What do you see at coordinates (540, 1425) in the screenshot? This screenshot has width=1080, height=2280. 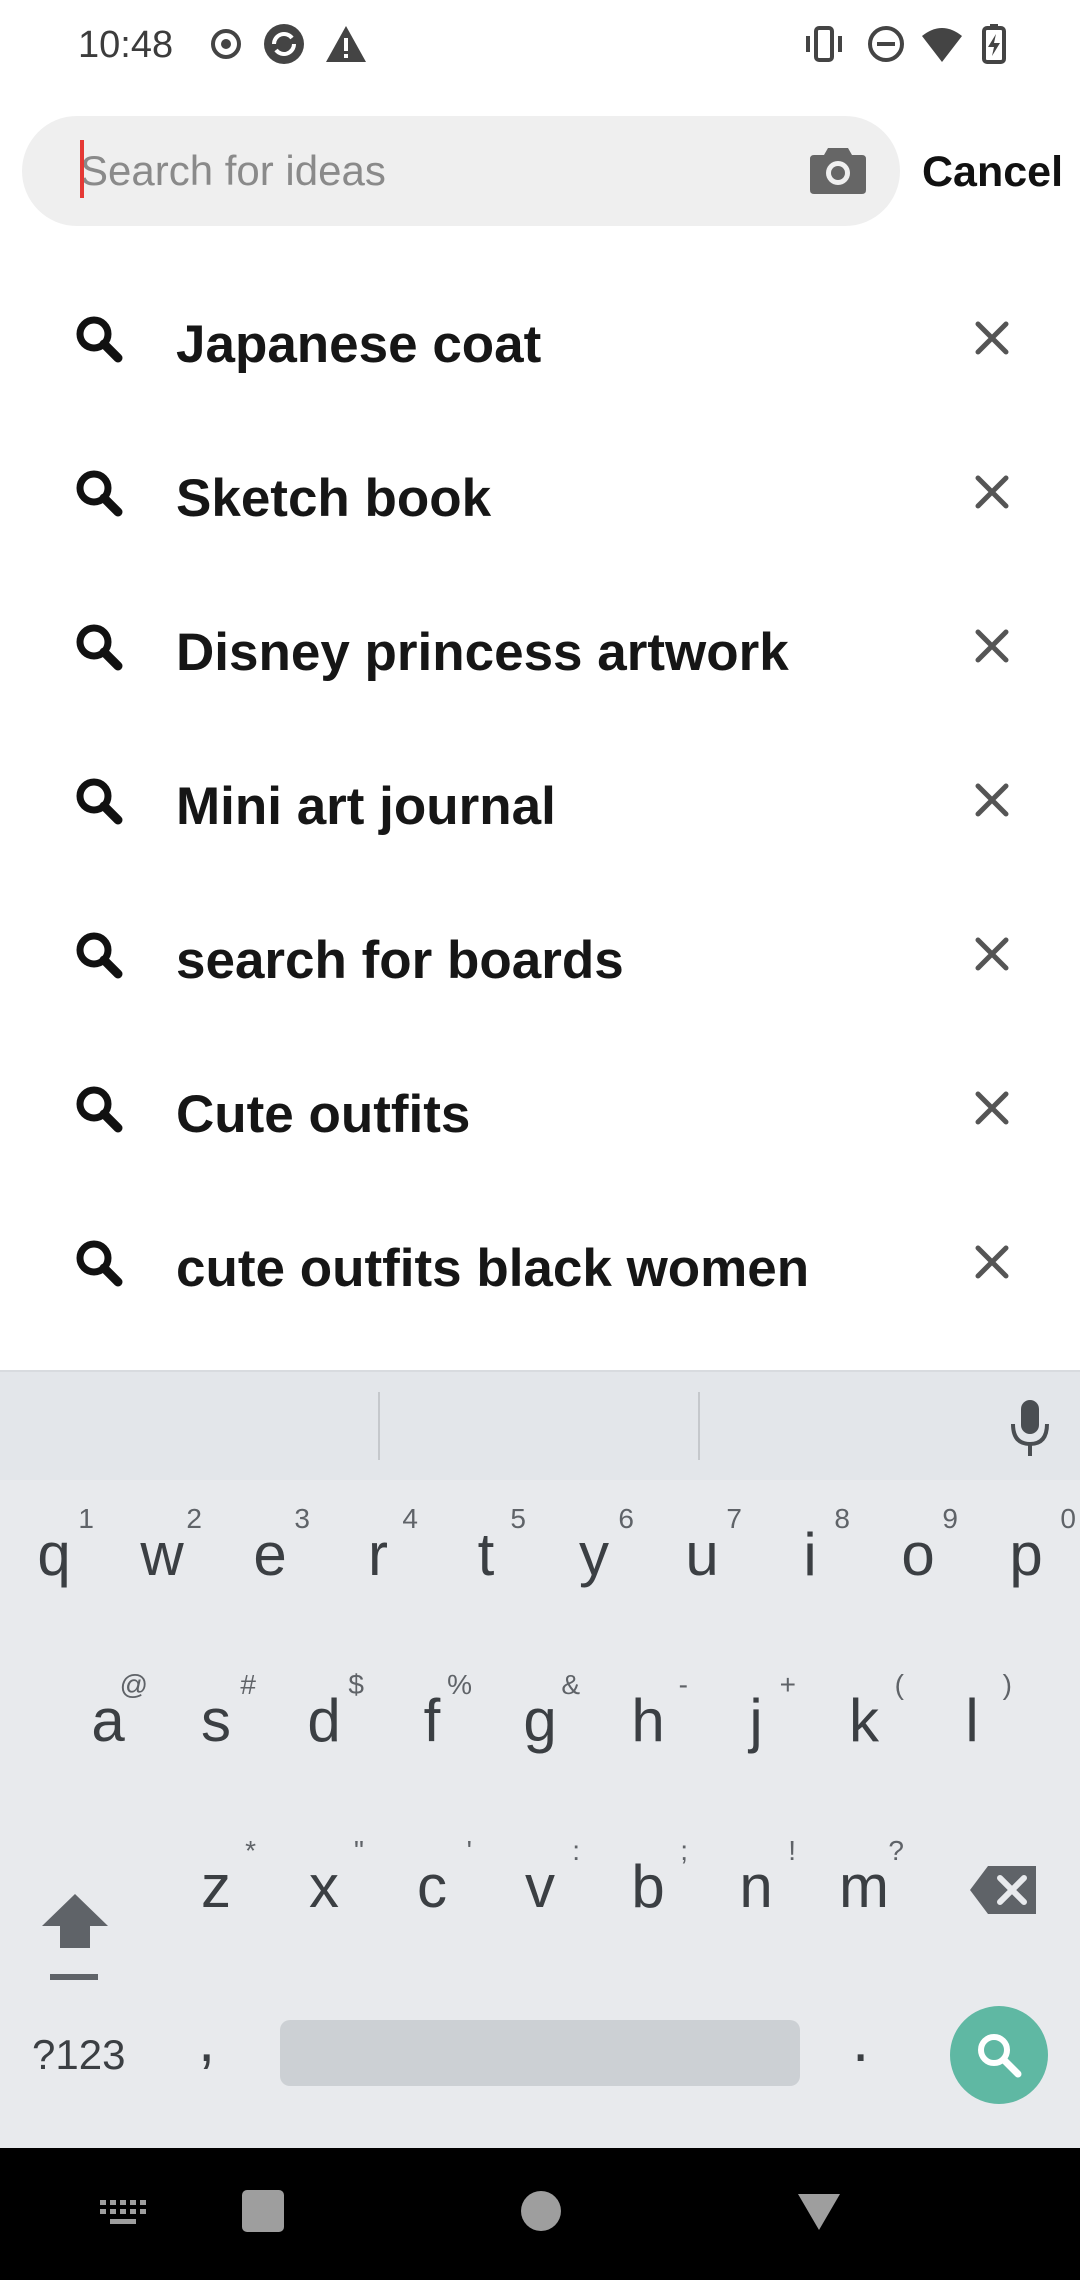 I see `keyboard-suggestion-strip` at bounding box center [540, 1425].